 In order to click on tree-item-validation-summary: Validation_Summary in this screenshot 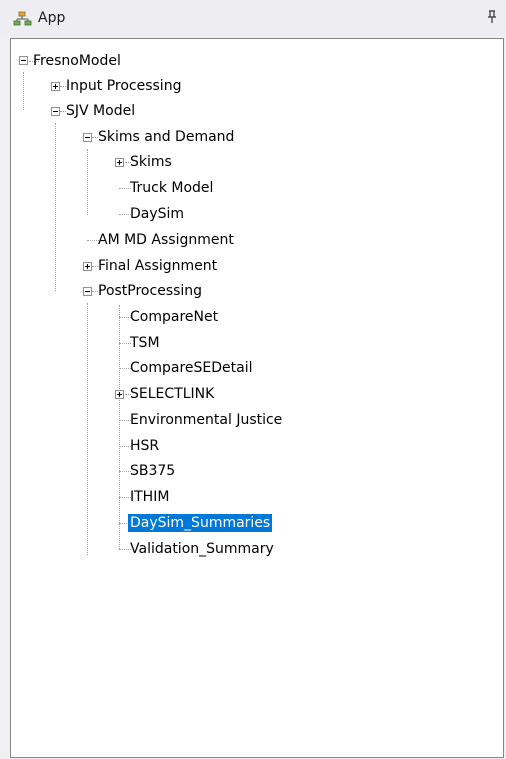, I will do `click(202, 549)`.